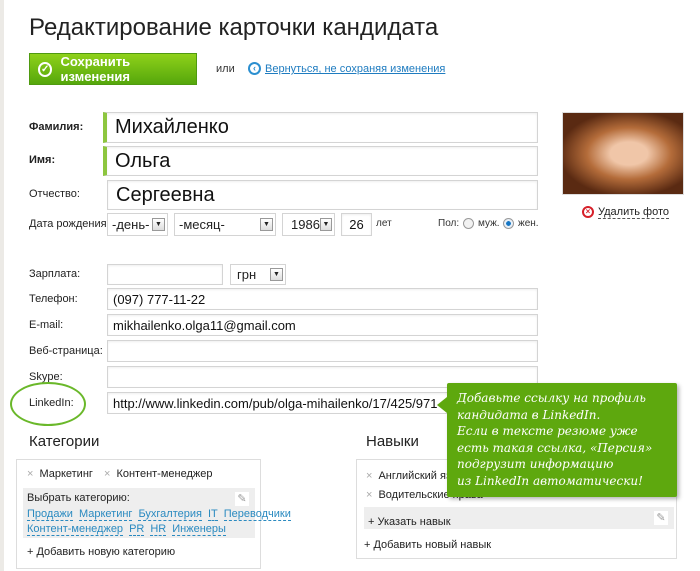 The height and width of the screenshot is (571, 700). What do you see at coordinates (257, 514) in the screenshot?
I see `category-option: Переводчики` at bounding box center [257, 514].